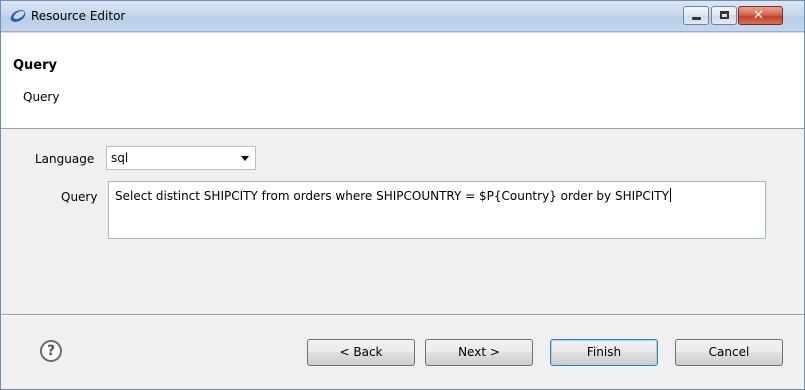  I want to click on cancel-button: Cancel, so click(729, 352).